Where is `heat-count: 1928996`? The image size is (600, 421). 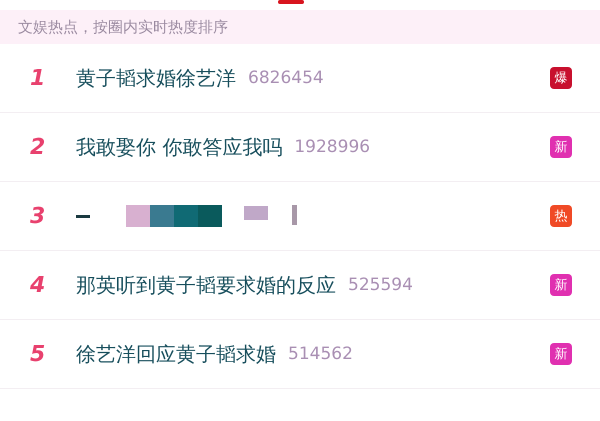
heat-count: 1928996 is located at coordinates (332, 147).